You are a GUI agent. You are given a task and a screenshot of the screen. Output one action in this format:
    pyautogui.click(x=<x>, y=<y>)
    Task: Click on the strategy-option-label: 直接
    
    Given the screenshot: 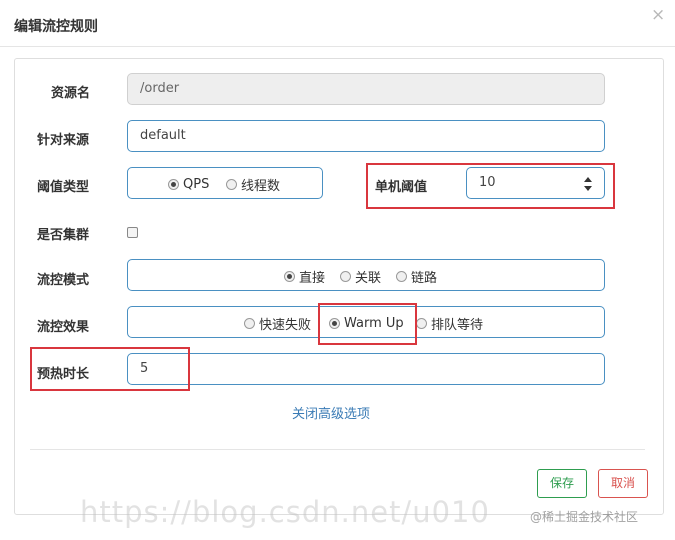 What is the action you would take?
    pyautogui.click(x=312, y=278)
    